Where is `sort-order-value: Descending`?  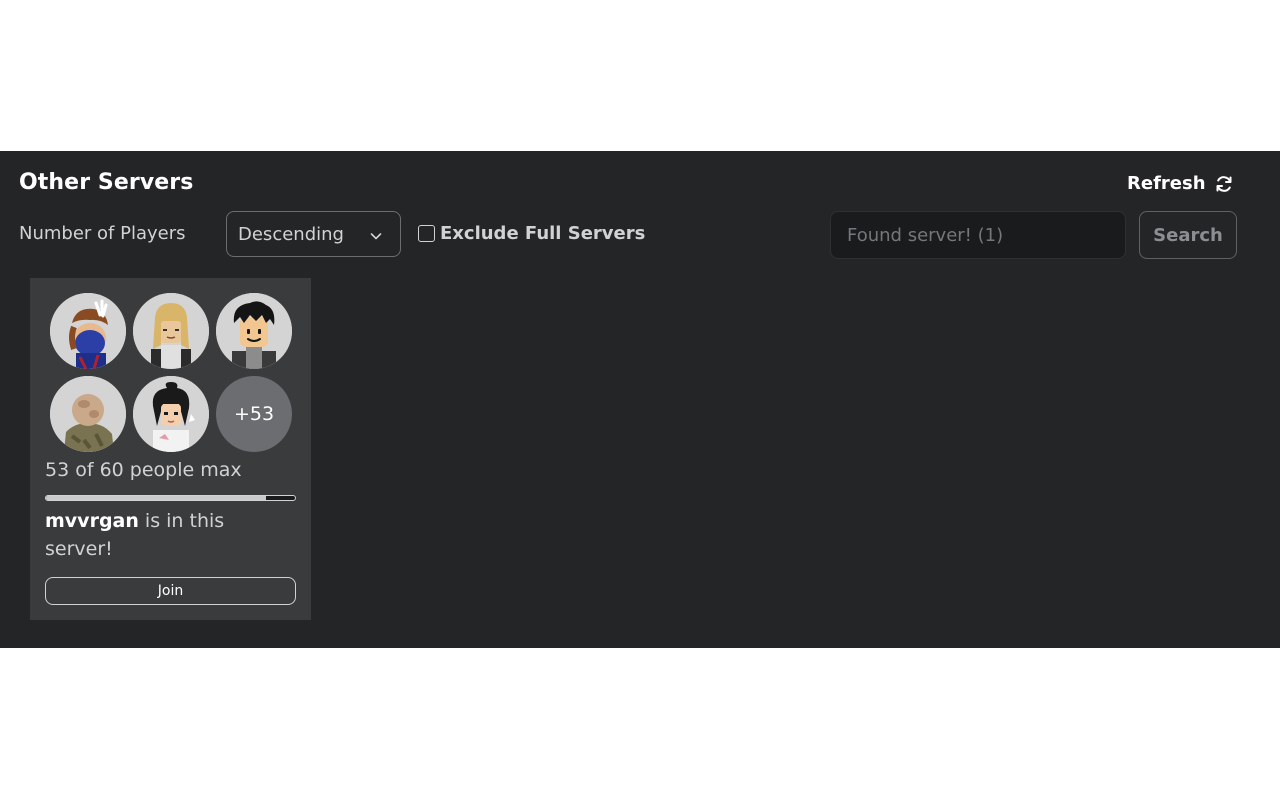
sort-order-value: Descending is located at coordinates (291, 234).